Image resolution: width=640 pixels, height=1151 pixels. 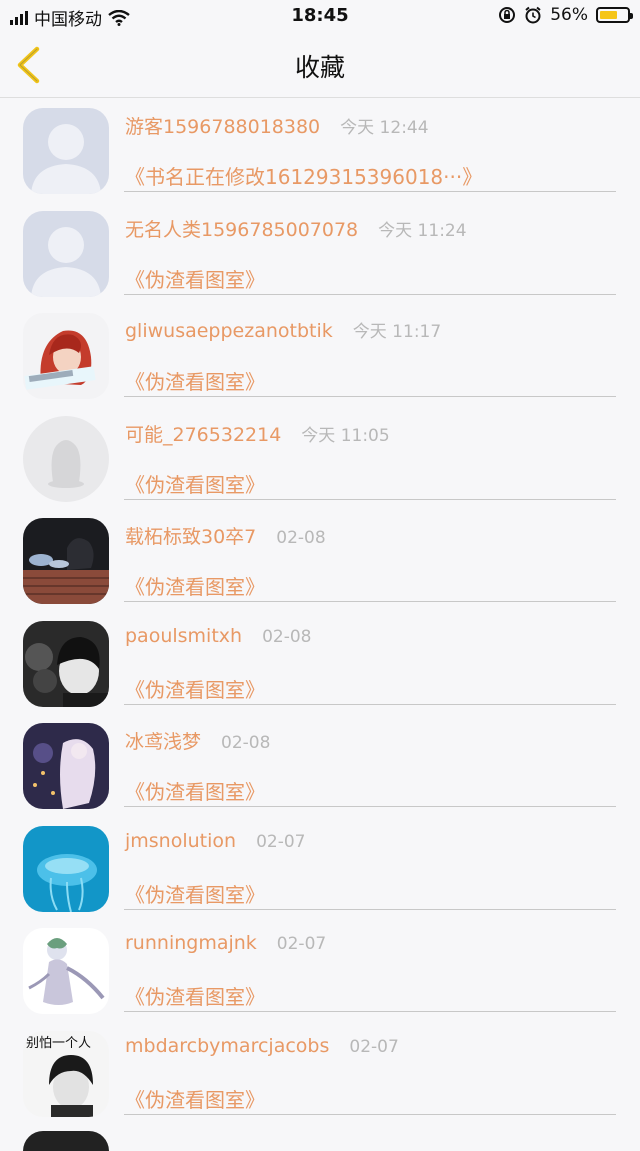 I want to click on svg-text: 别怕一个人, so click(x=58, y=1043).